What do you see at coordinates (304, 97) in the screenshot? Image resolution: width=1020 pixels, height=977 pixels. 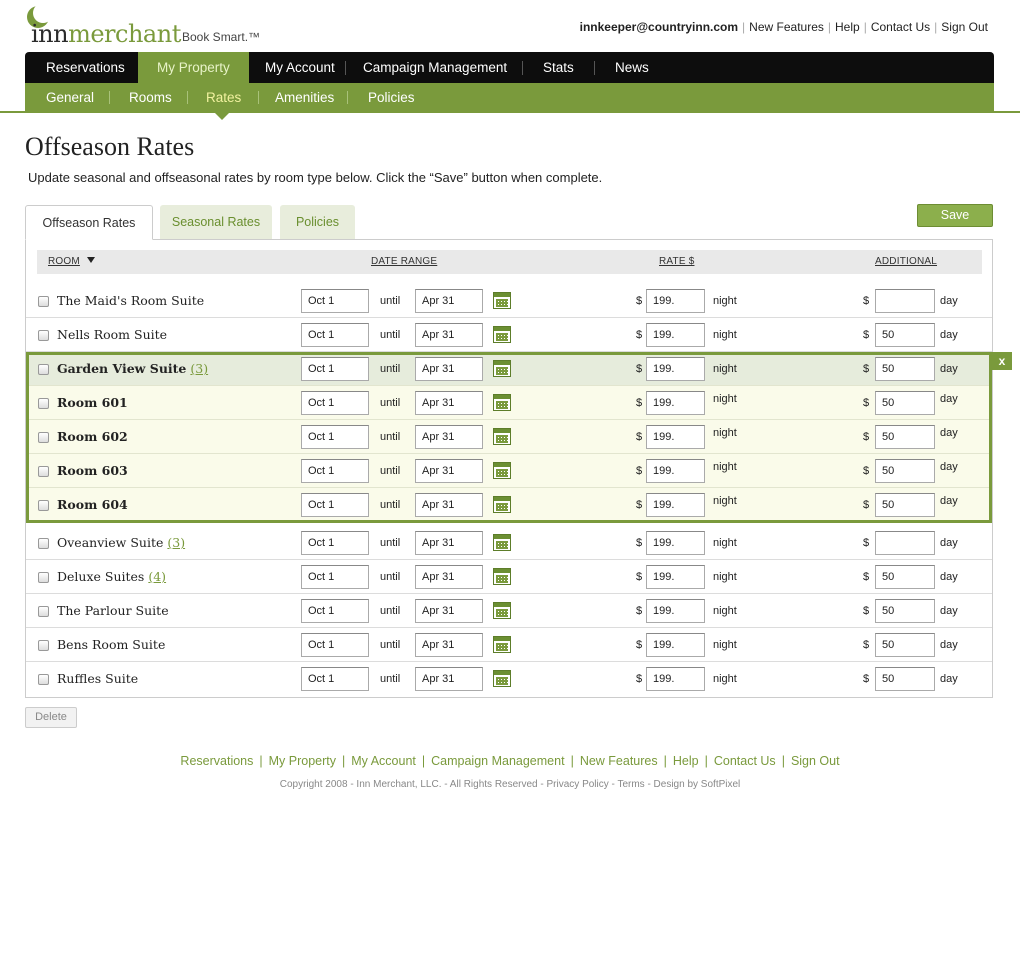 I see `subnav-amenities: Amenities` at bounding box center [304, 97].